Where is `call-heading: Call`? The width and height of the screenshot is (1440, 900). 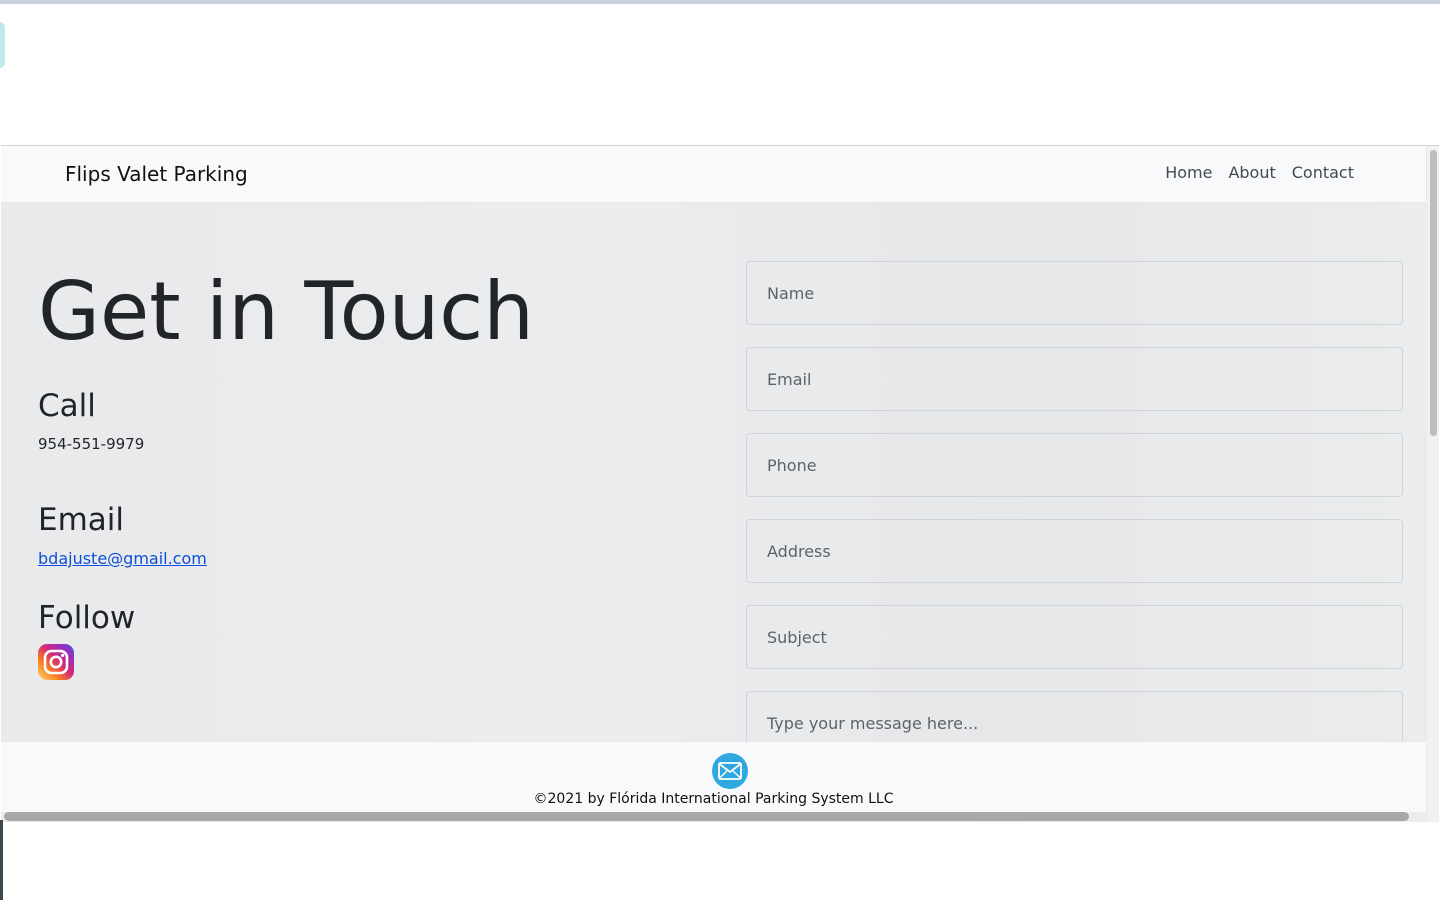
call-heading: Call is located at coordinates (67, 406).